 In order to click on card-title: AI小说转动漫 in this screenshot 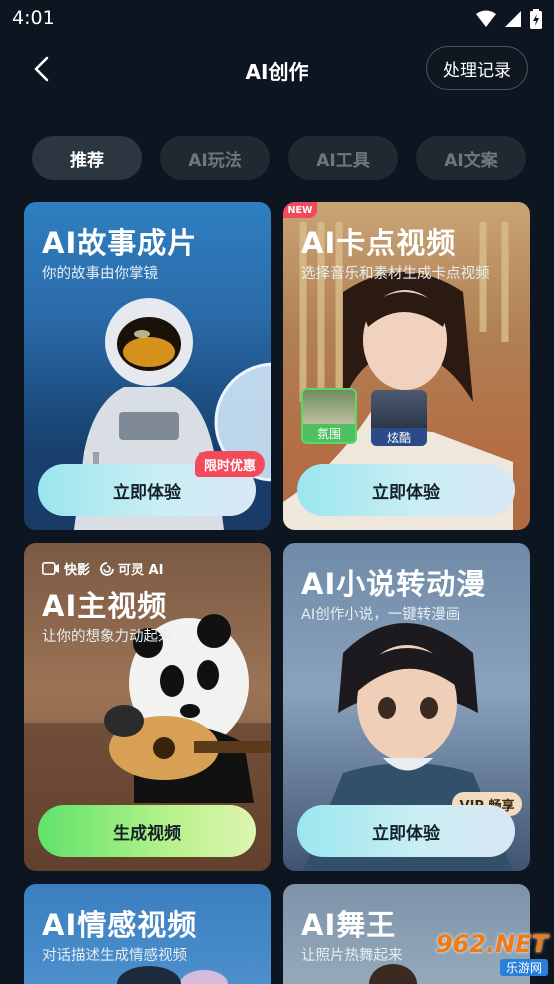, I will do `click(394, 584)`.